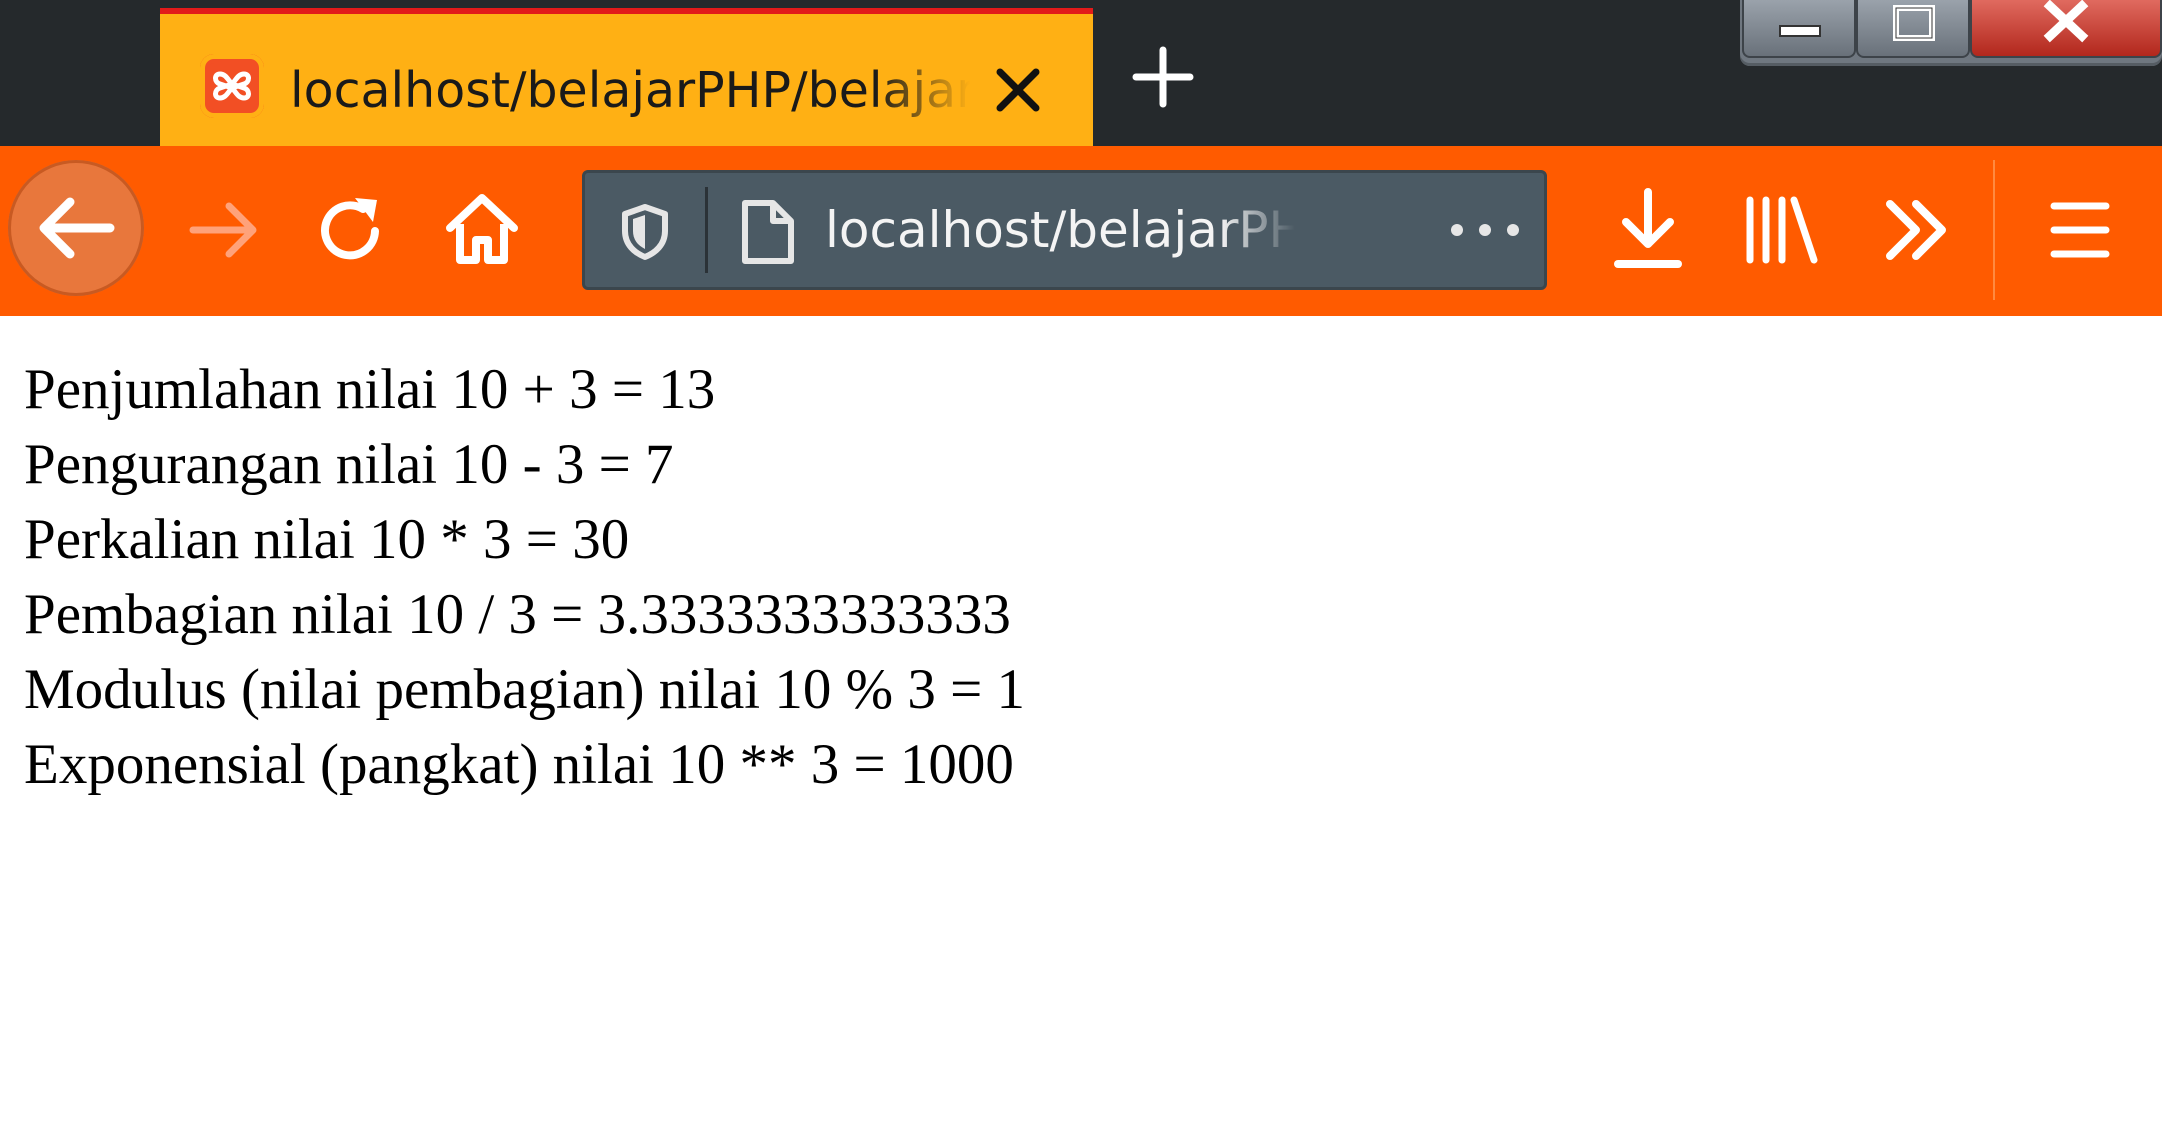 The height and width of the screenshot is (1138, 2162). Describe the element at coordinates (1648, 230) in the screenshot. I see `download-icon` at that location.